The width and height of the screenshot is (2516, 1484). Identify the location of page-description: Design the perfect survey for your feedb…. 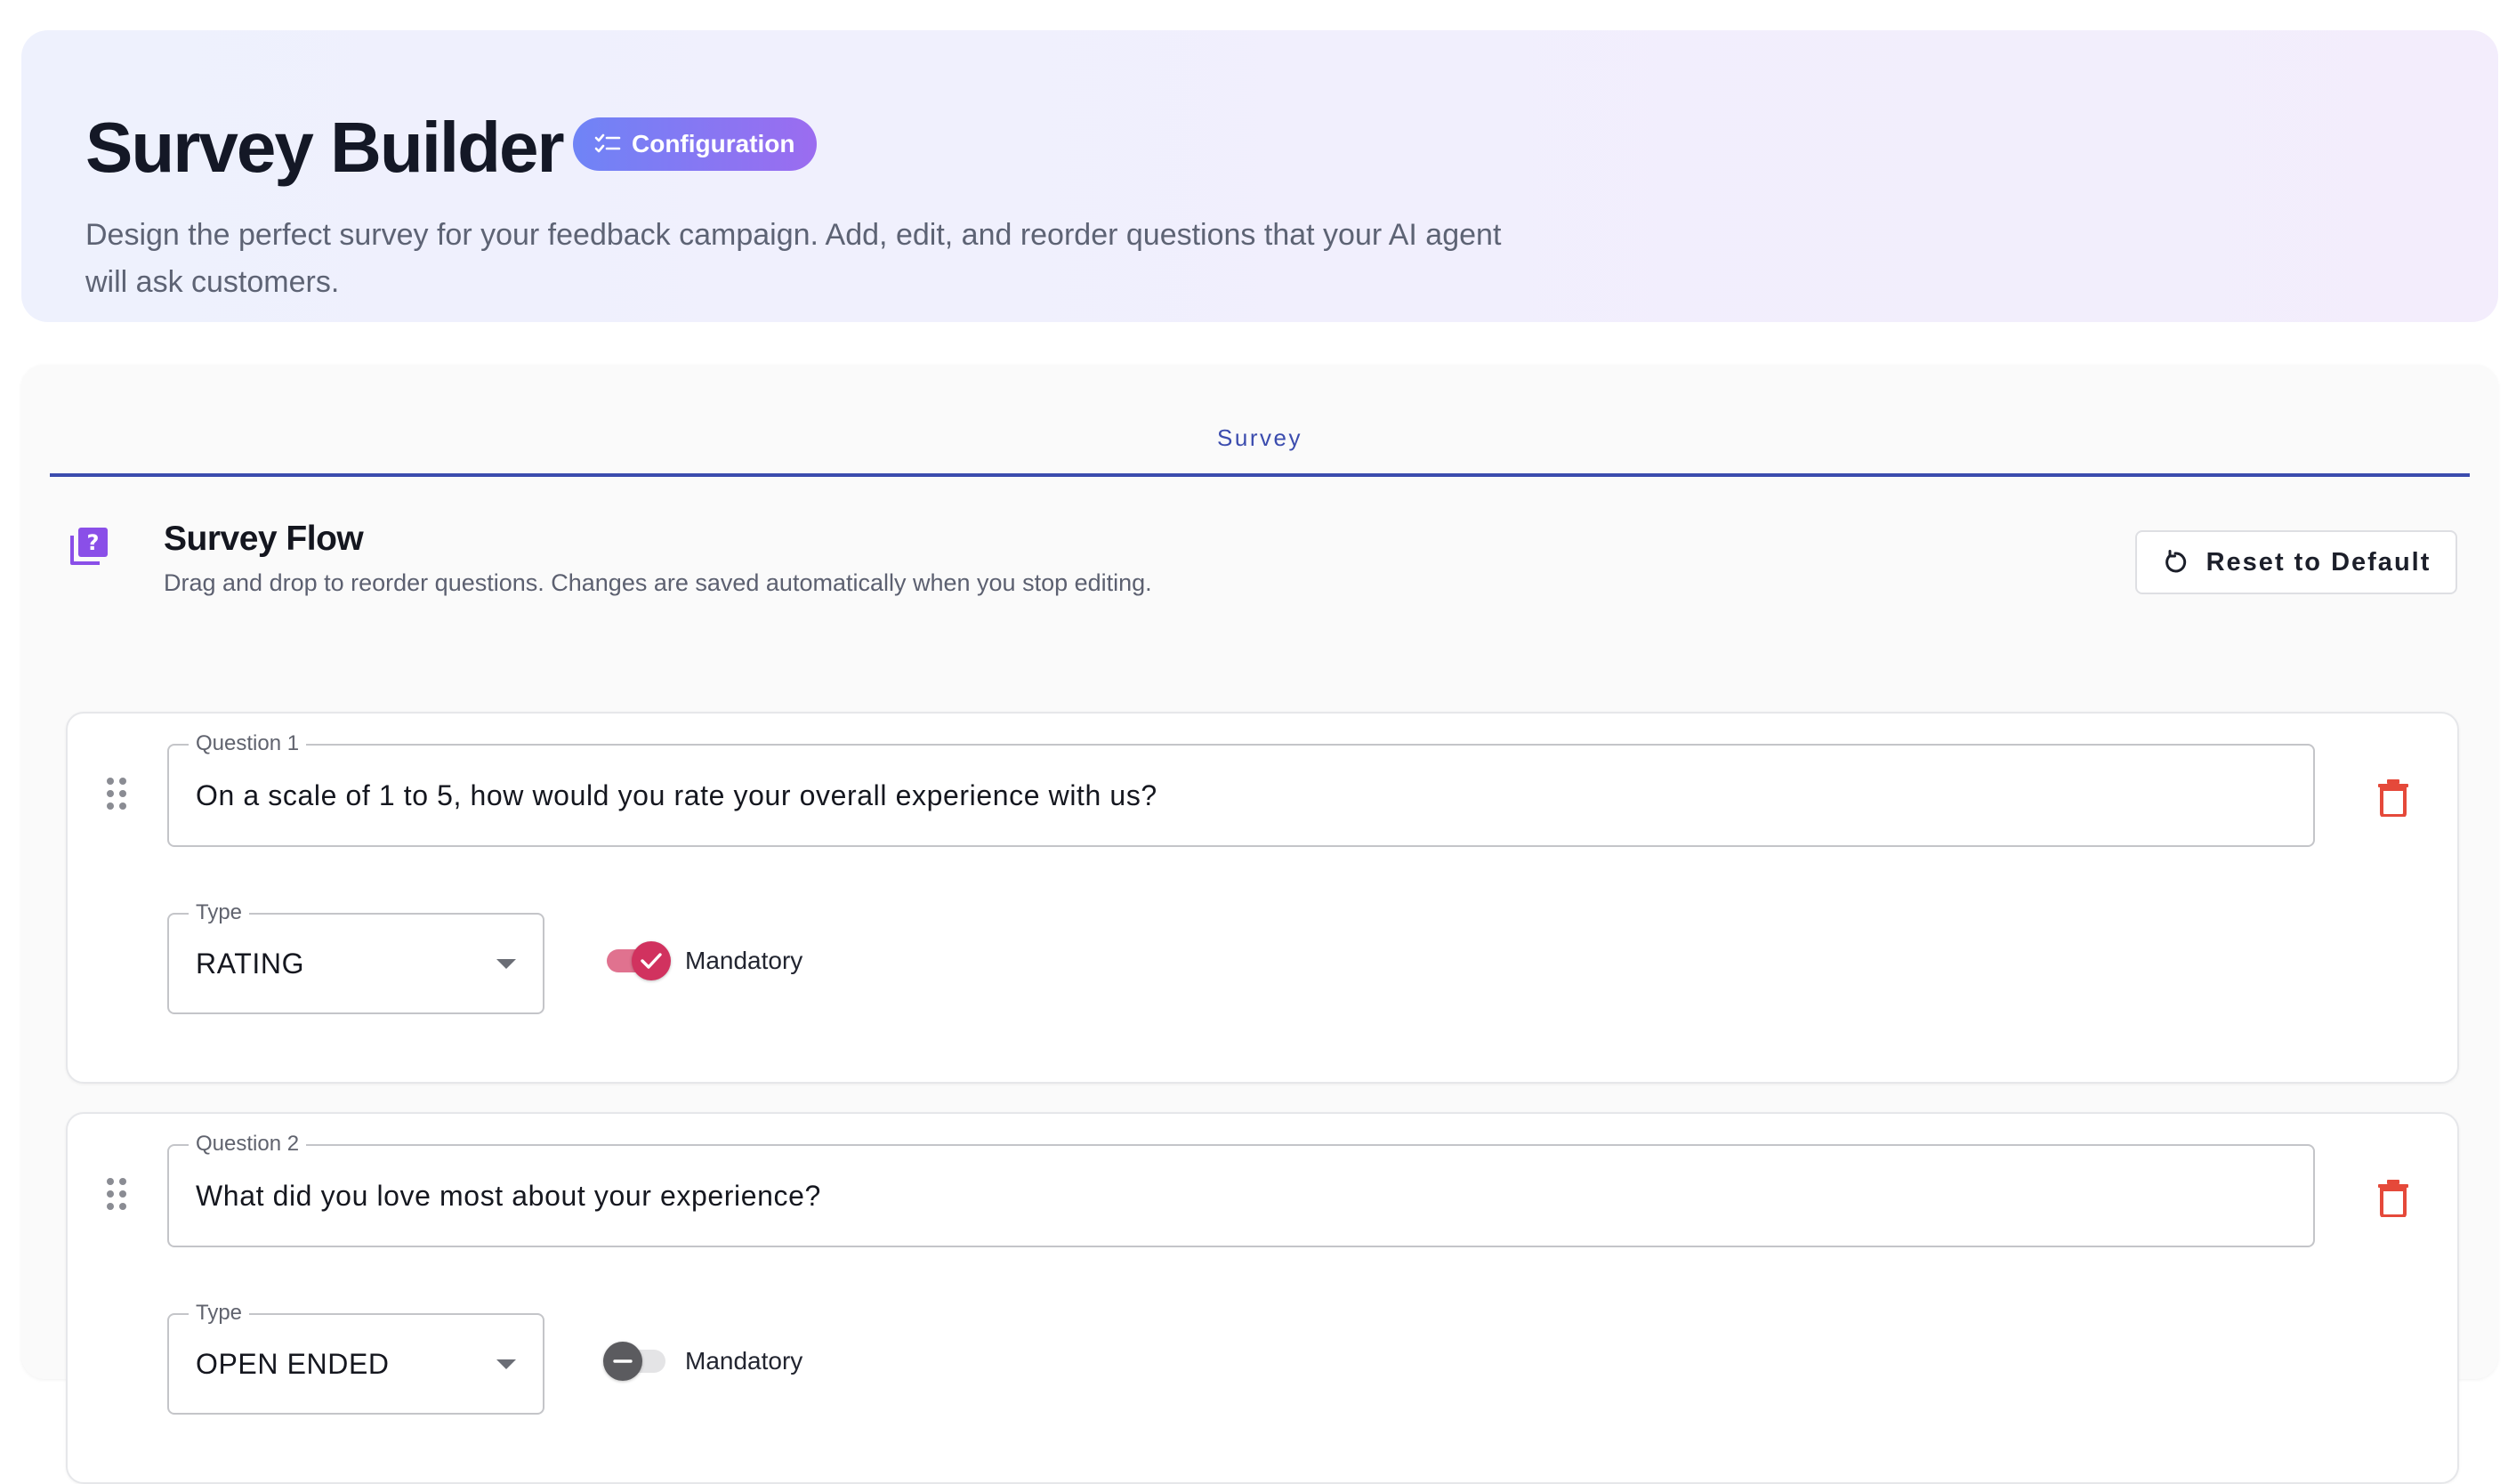
(793, 258).